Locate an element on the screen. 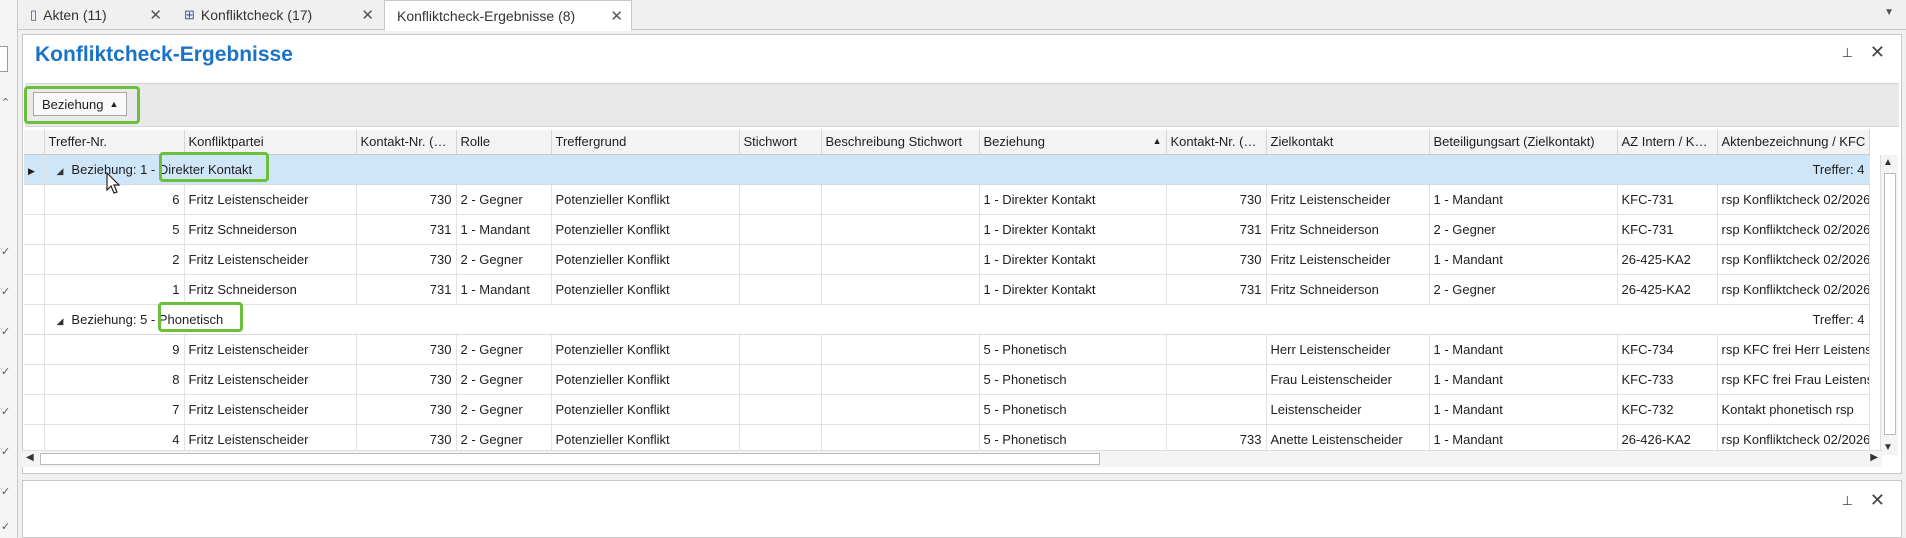 This screenshot has width=1906, height=538. chevron-up-icon: ⌃ is located at coordinates (5, 102).